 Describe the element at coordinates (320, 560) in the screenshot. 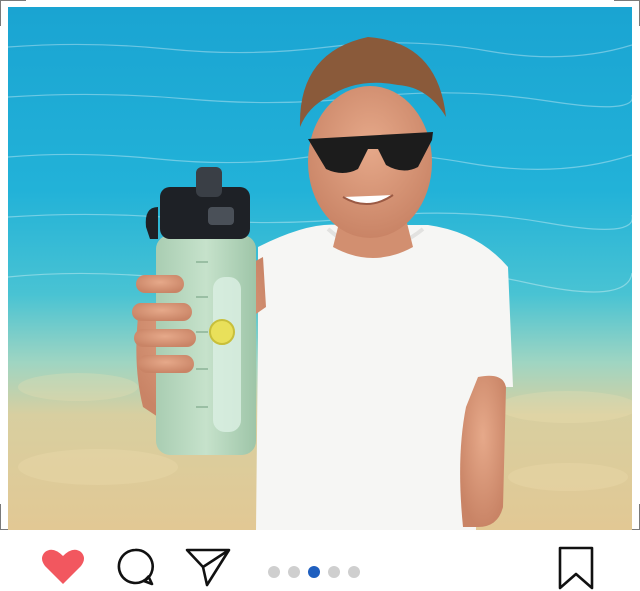

I see `post-action-bar` at that location.